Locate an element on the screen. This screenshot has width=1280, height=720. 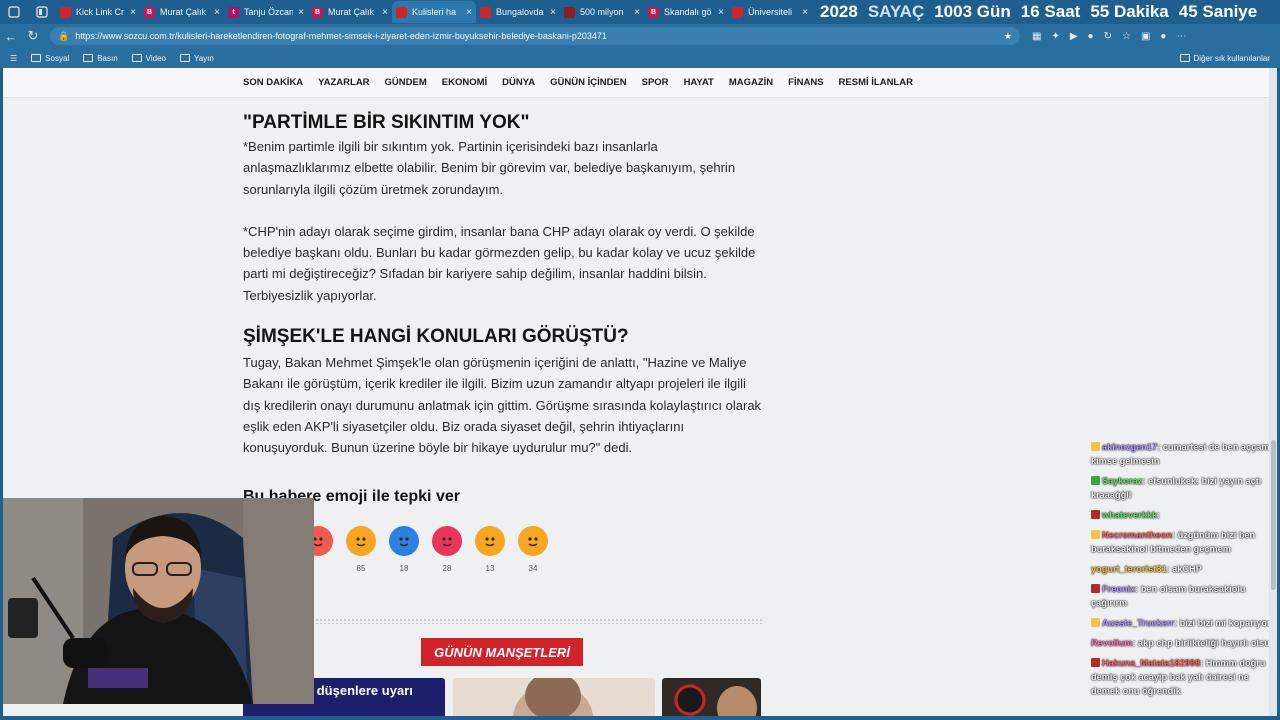
chat-message: yogurt_terorist31: akCHP is located at coordinates (1184, 569).